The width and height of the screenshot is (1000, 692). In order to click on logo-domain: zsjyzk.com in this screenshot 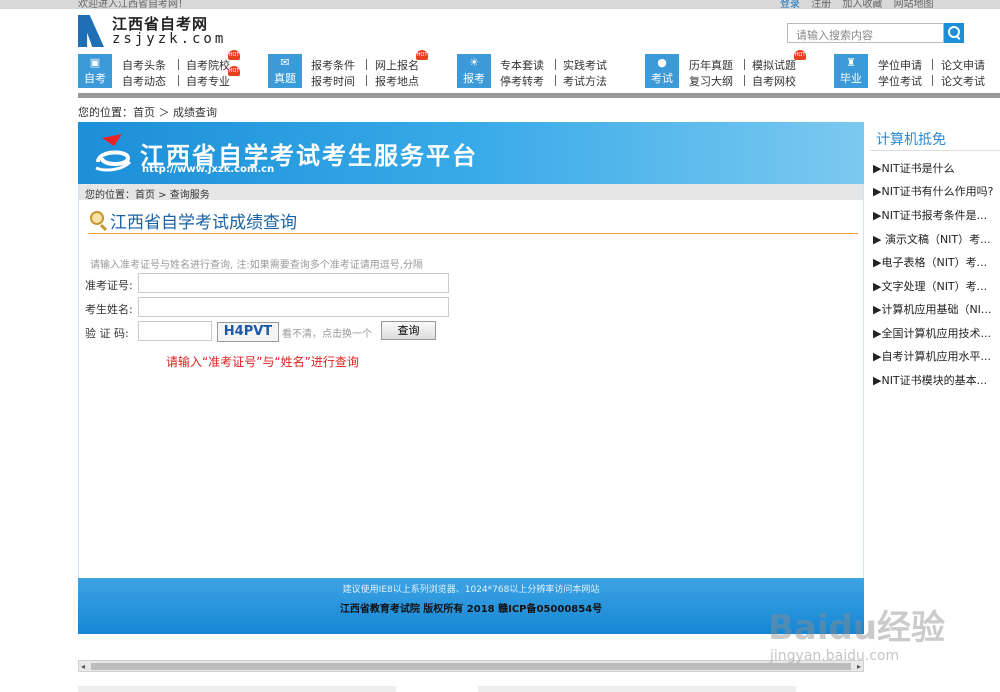, I will do `click(169, 39)`.